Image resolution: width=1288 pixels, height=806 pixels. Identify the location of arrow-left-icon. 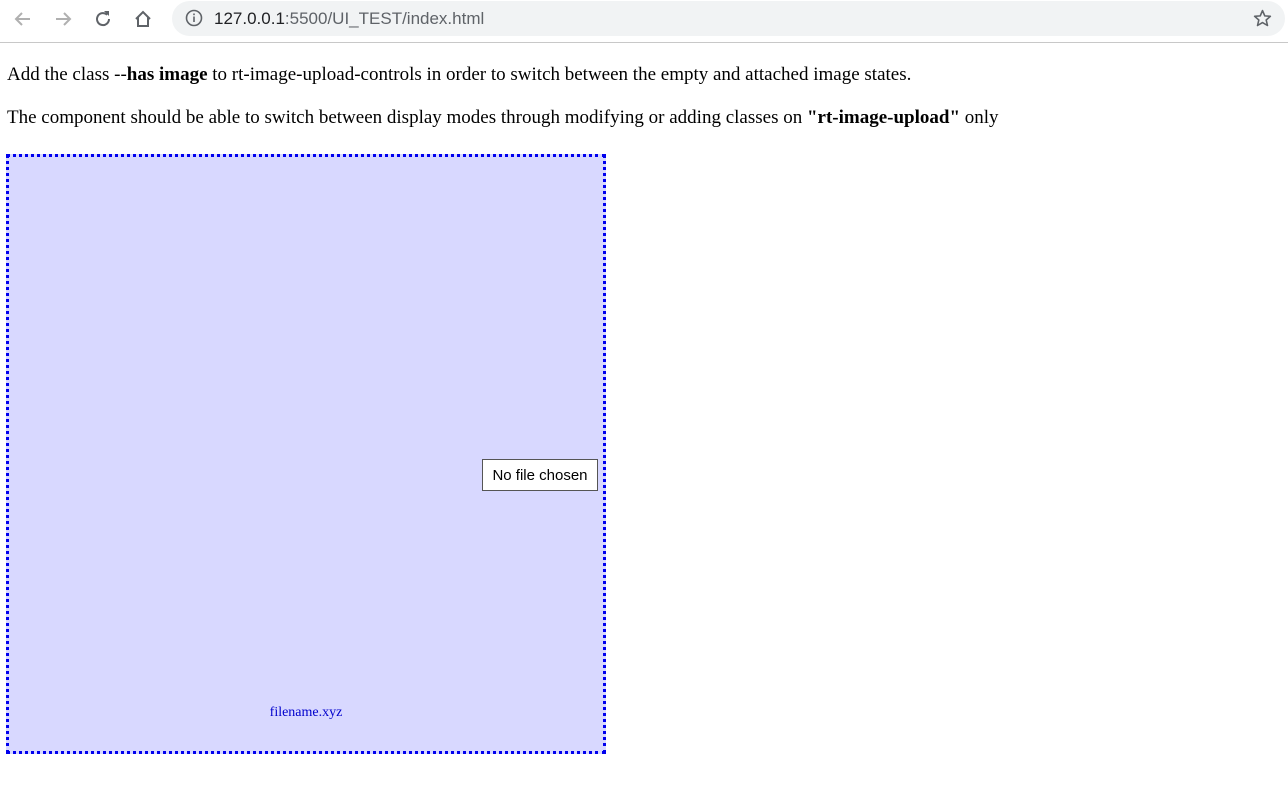
(22, 19).